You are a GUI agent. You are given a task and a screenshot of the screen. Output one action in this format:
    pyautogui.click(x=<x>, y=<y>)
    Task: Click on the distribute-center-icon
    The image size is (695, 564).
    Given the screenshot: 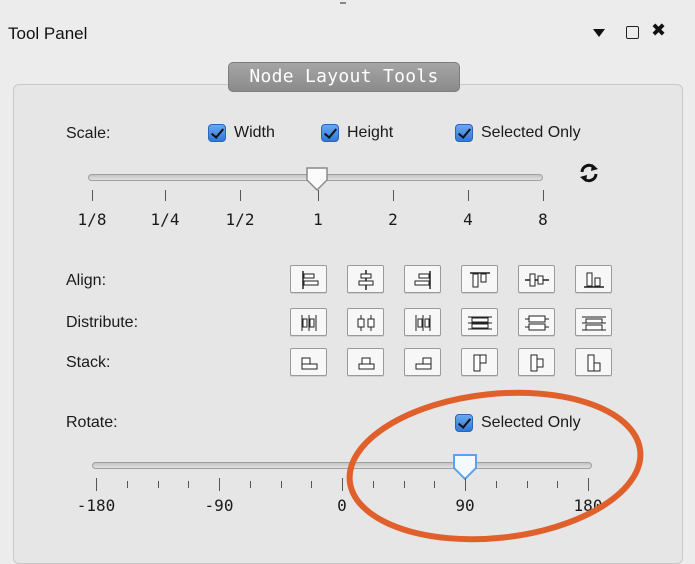 What is the action you would take?
    pyautogui.click(x=366, y=323)
    